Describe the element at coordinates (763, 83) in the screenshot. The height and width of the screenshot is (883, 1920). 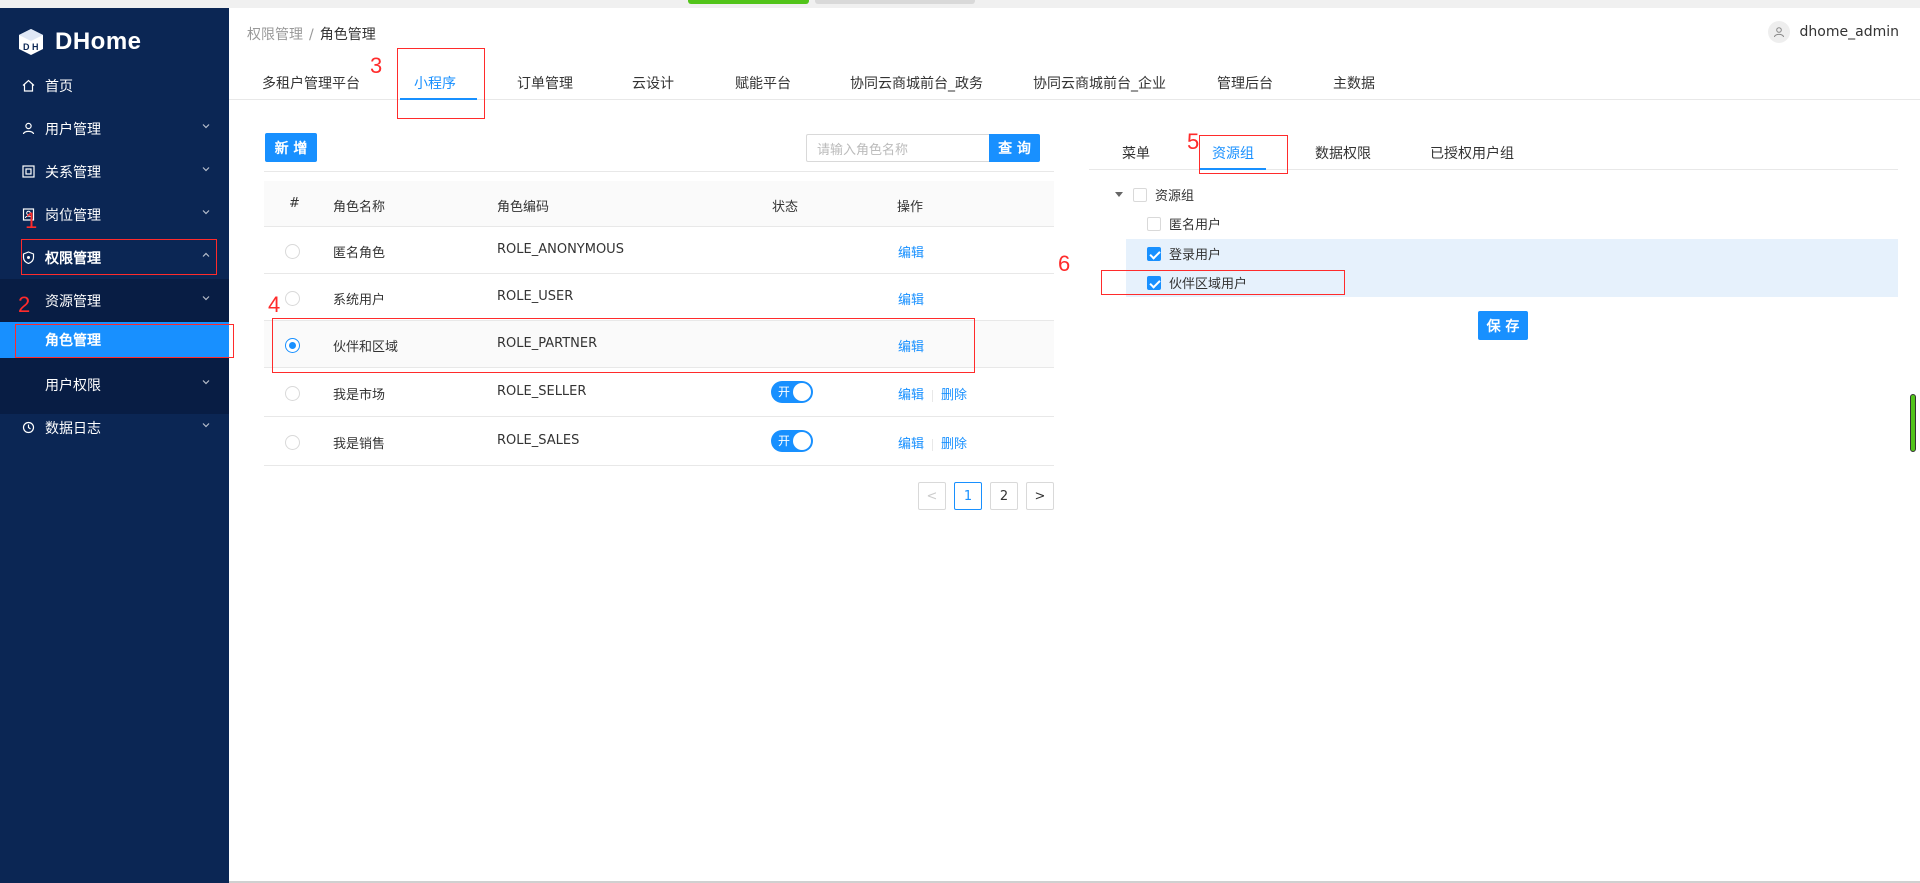
I see `tab-enablement-platform: 赋能平台` at that location.